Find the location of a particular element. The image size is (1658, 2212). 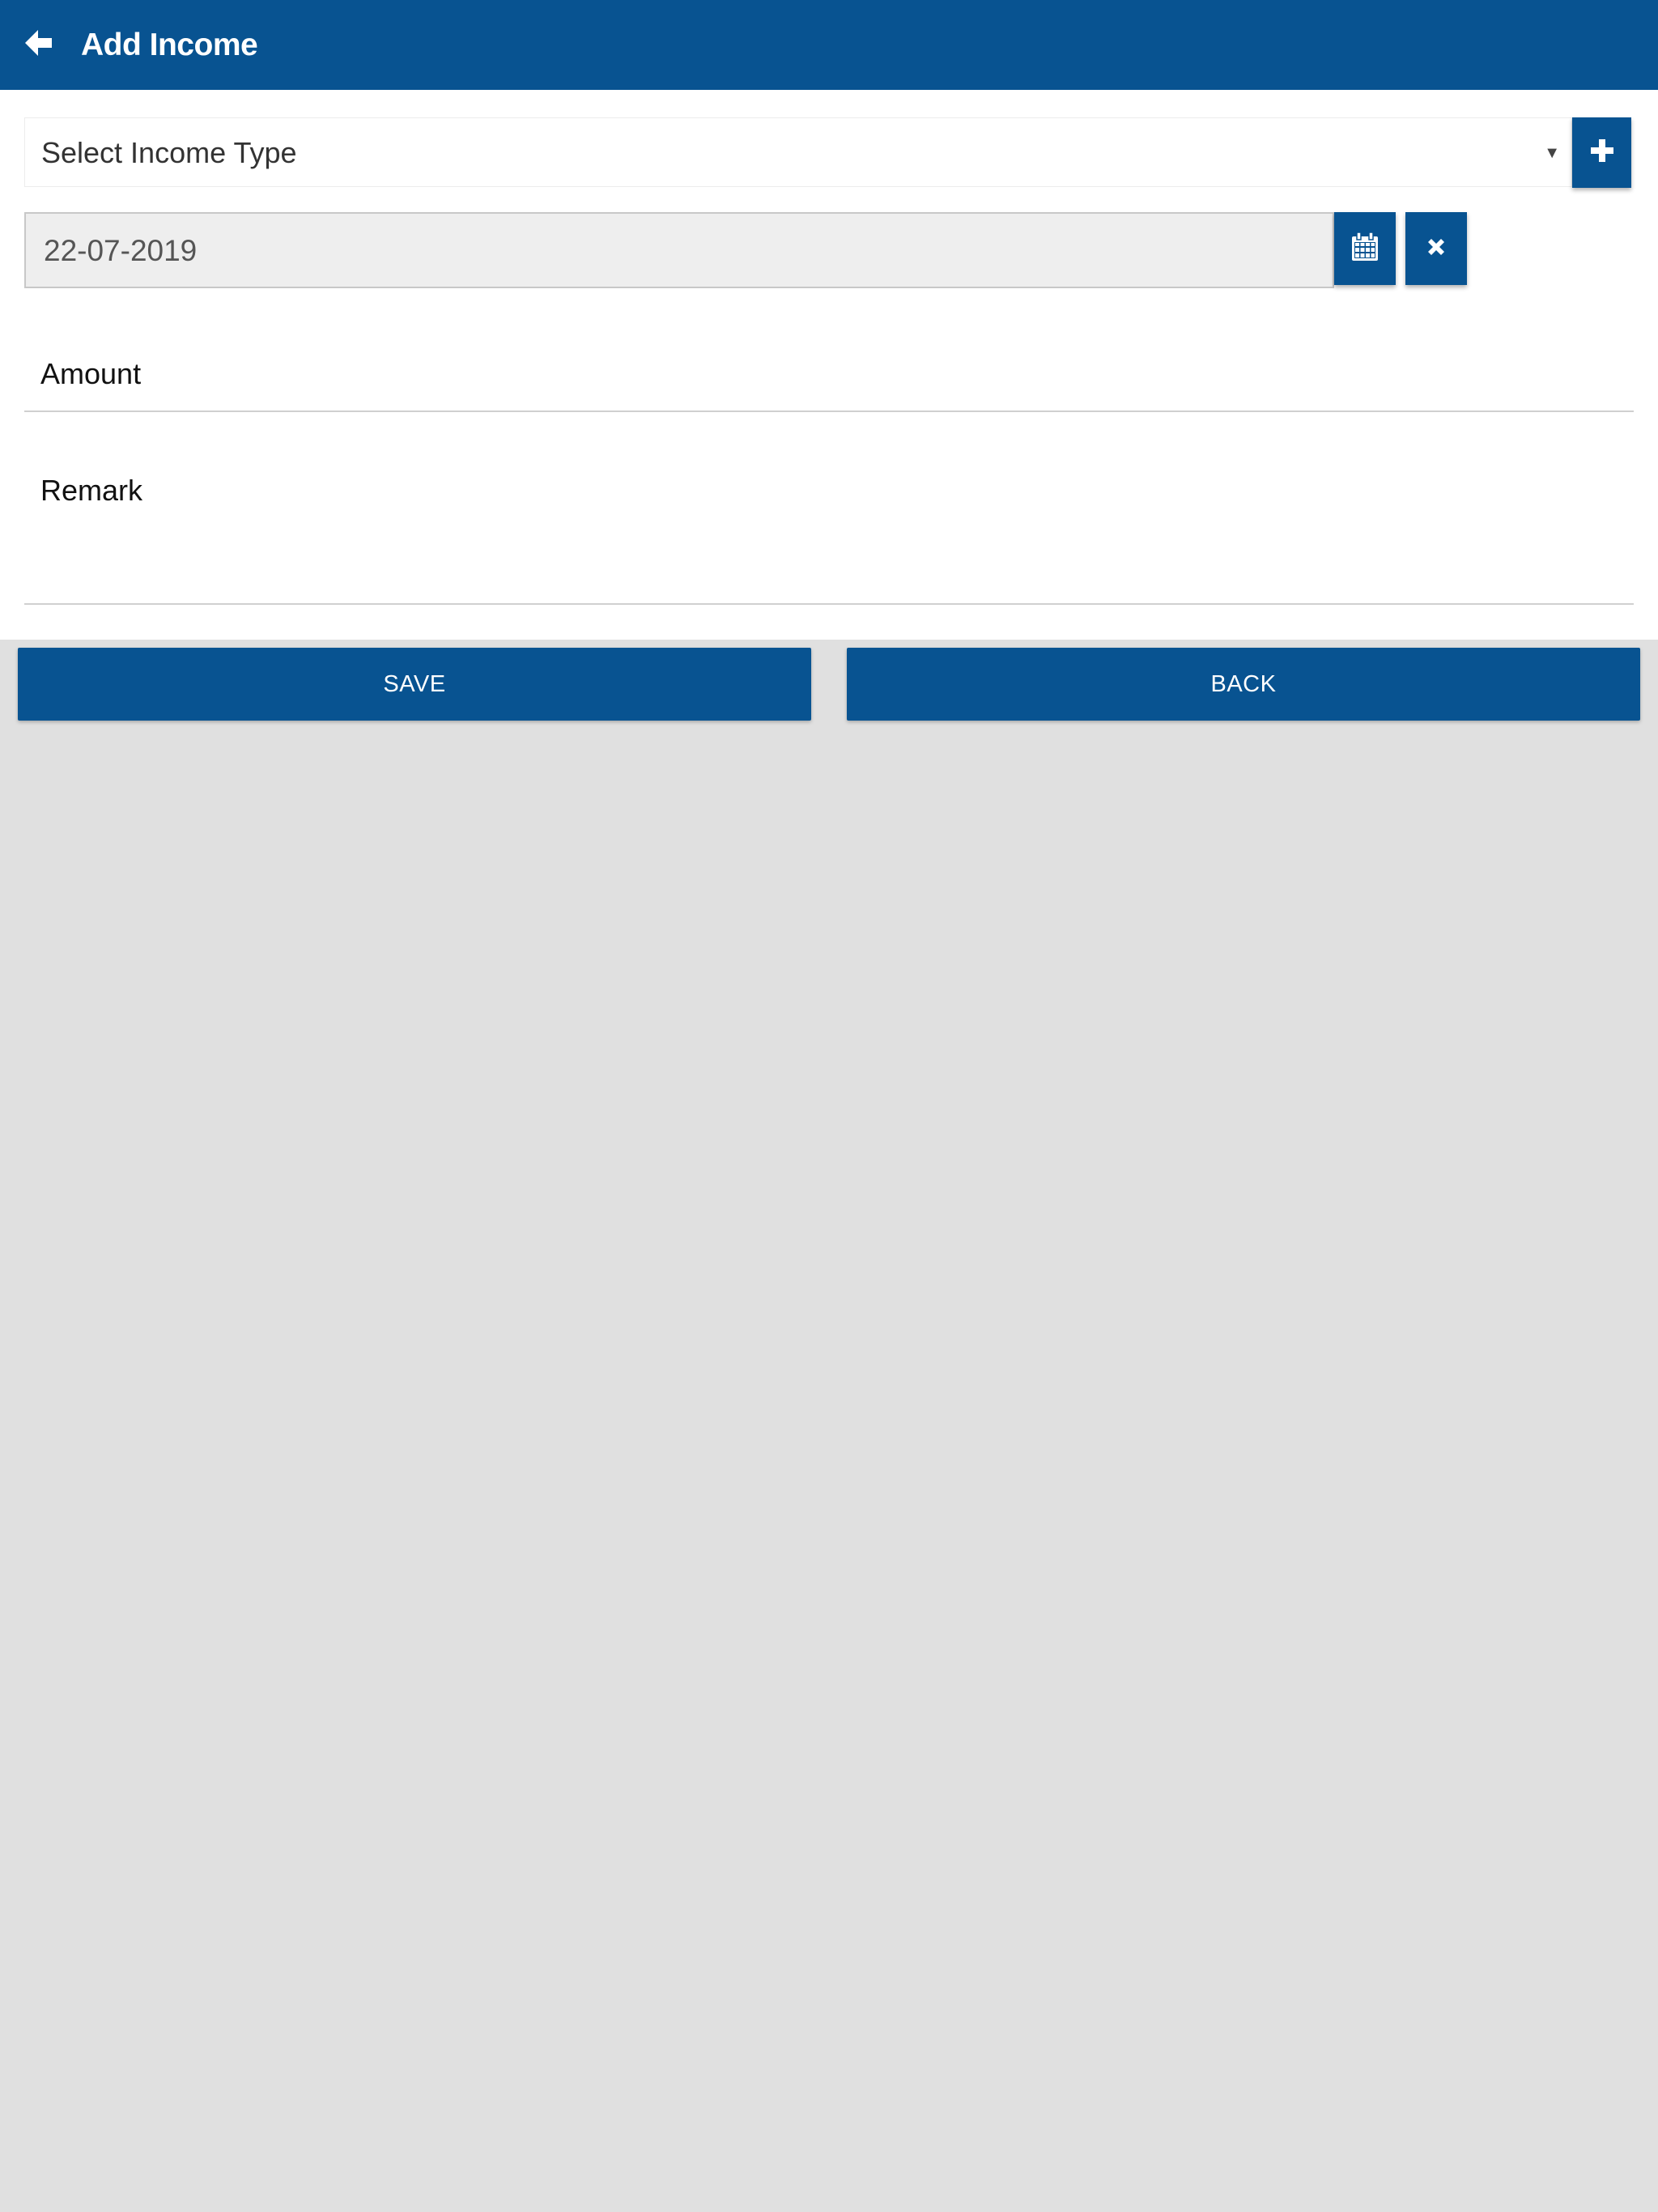

calendar-icon is located at coordinates (1365, 249).